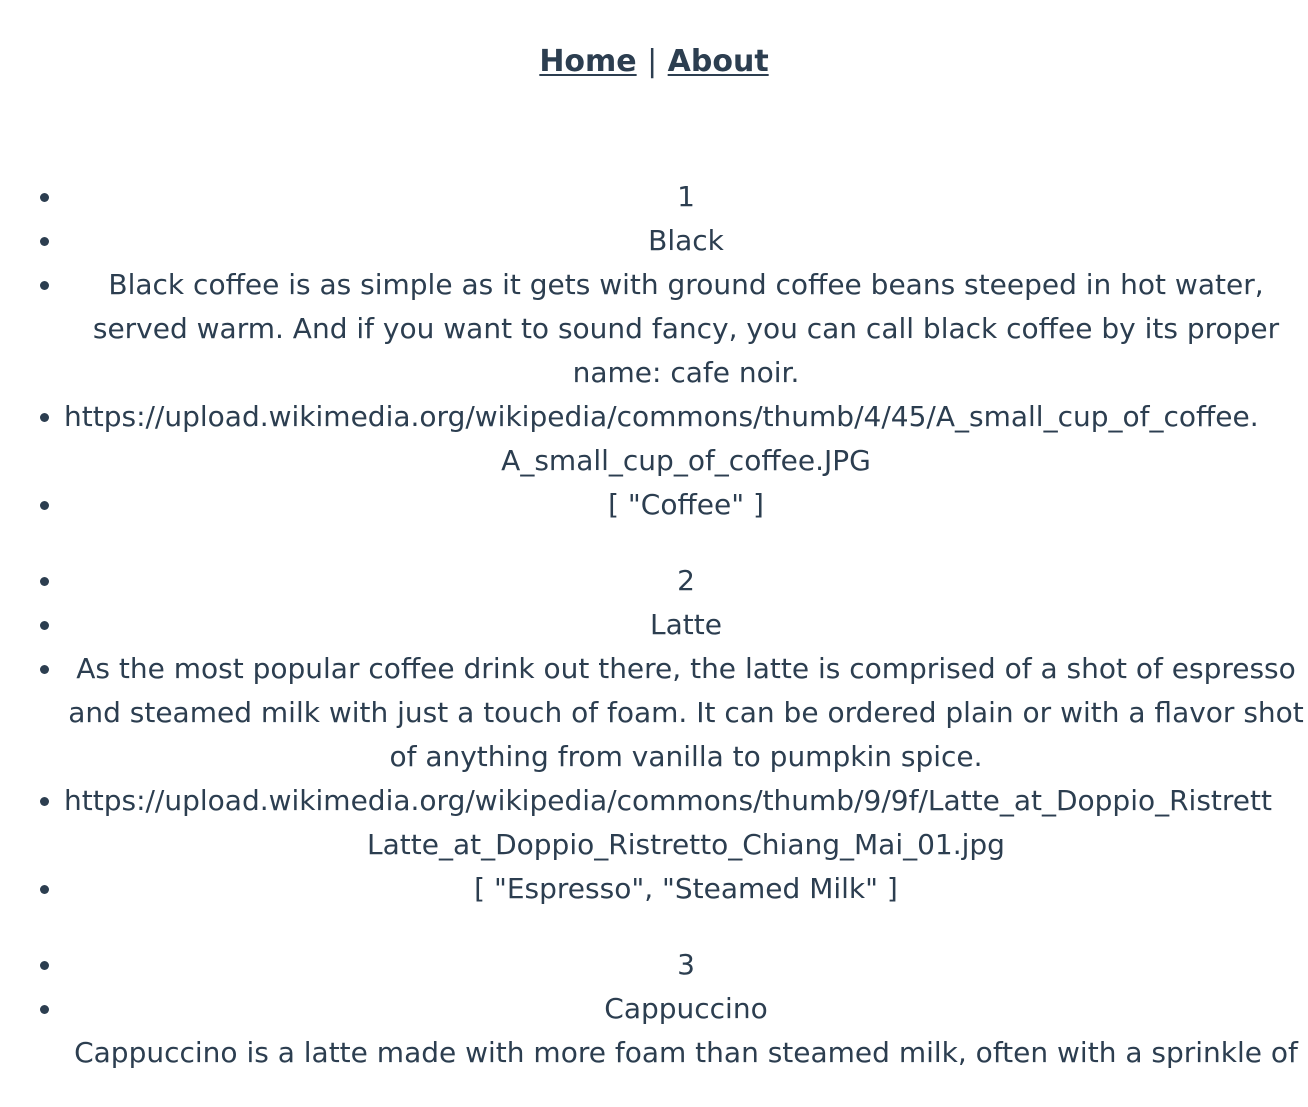  What do you see at coordinates (686, 625) in the screenshot?
I see `coffee-title: Latte` at bounding box center [686, 625].